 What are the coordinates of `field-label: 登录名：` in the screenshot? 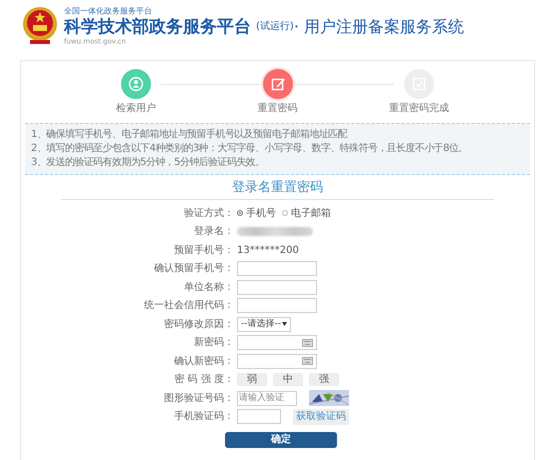 It's located at (214, 232).